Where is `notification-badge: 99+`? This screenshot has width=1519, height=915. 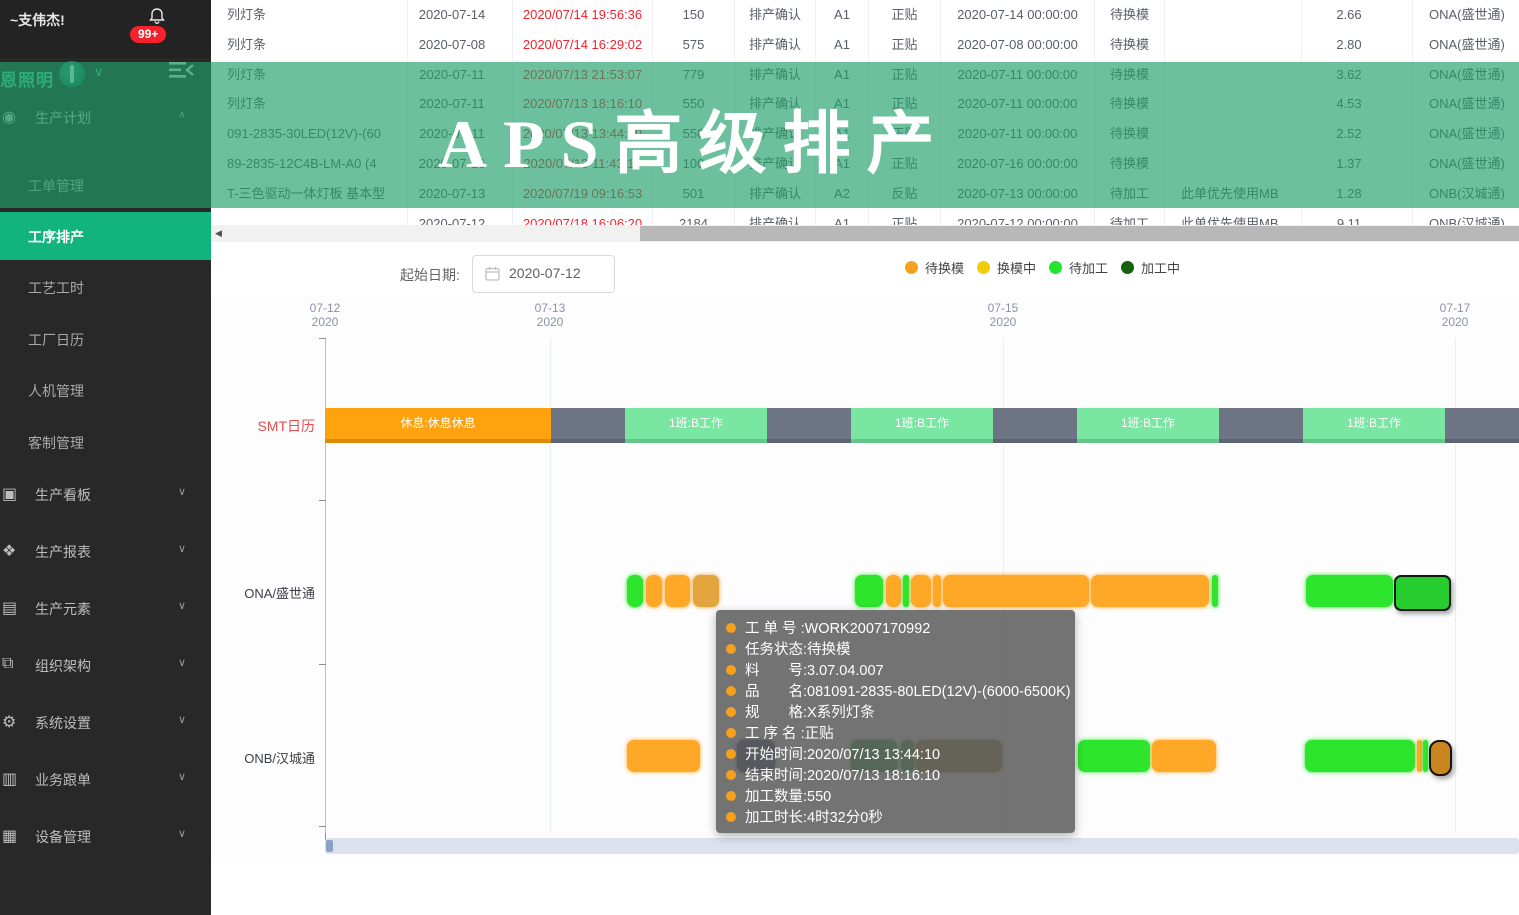
notification-badge: 99+ is located at coordinates (148, 34).